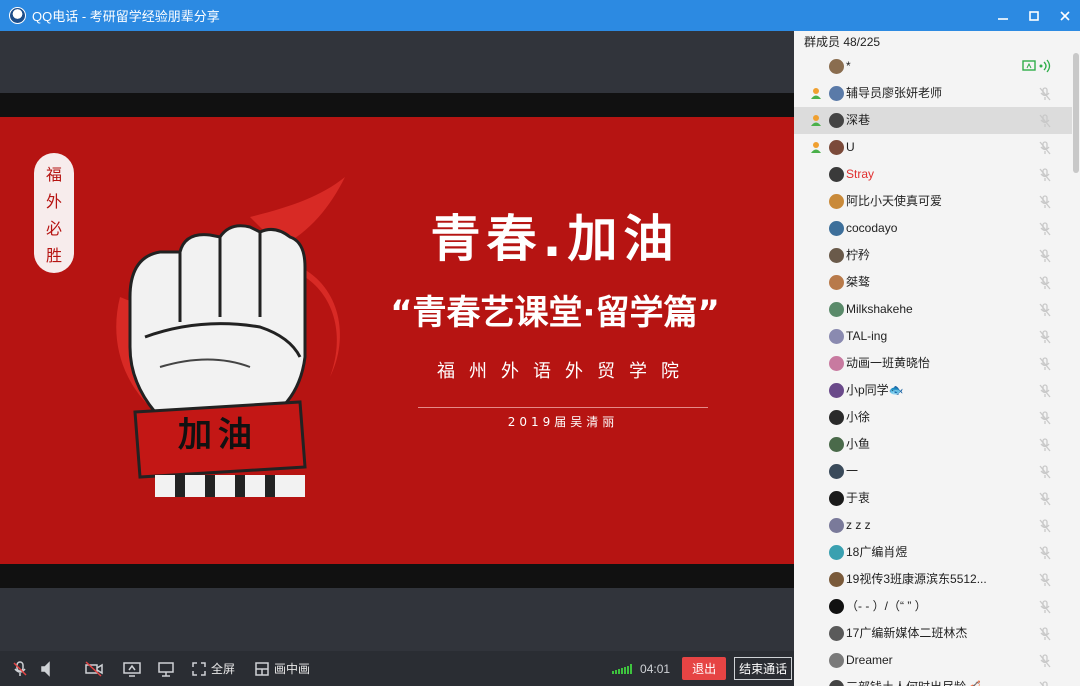 The height and width of the screenshot is (686, 1080). Describe the element at coordinates (933, 633) in the screenshot. I see `member-row: 17广编新媒体二班林杰` at that location.